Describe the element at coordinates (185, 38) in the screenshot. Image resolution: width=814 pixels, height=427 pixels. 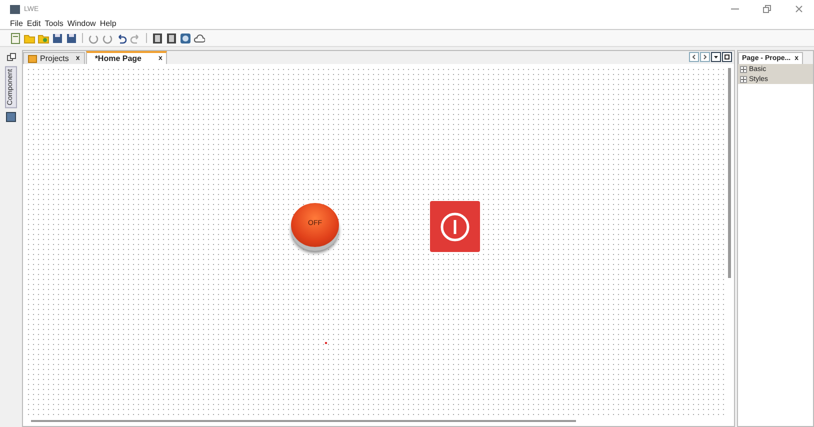
I see `globe-icon` at that location.